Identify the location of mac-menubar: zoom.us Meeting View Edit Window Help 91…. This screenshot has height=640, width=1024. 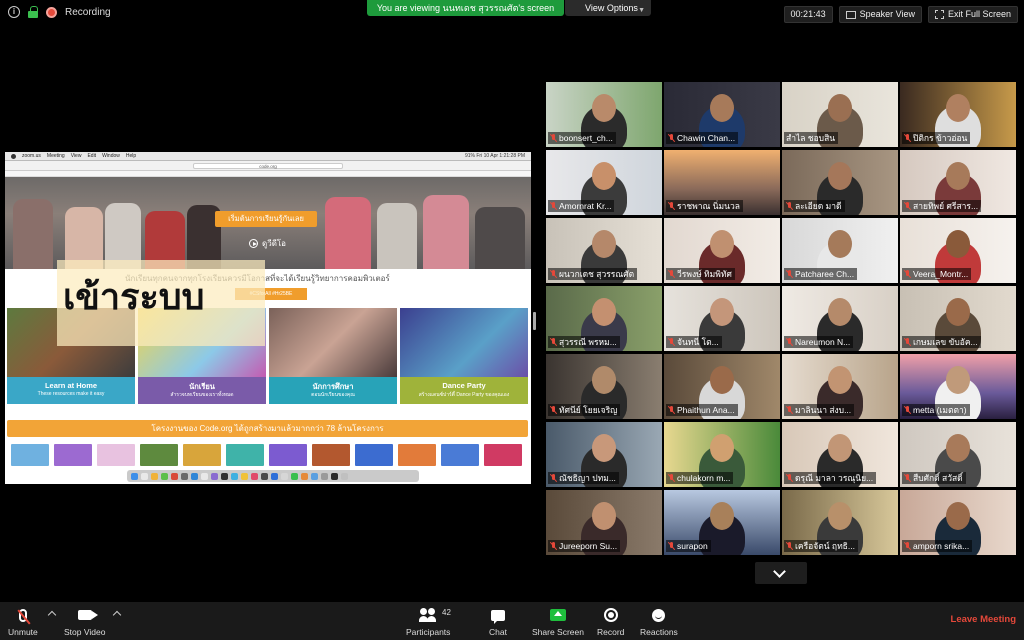
(268, 156).